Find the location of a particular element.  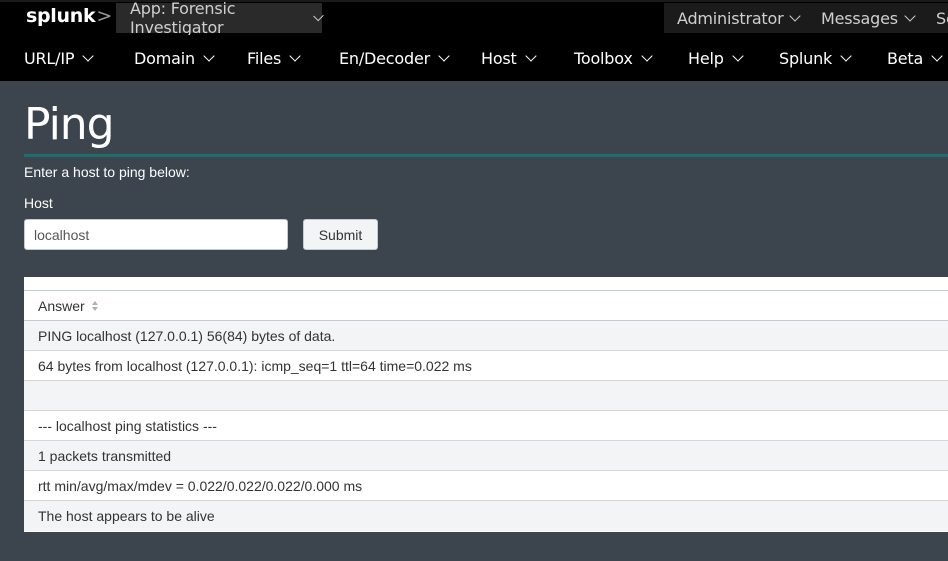

table-row: --- localhost ping statistics --- is located at coordinates (486, 426).